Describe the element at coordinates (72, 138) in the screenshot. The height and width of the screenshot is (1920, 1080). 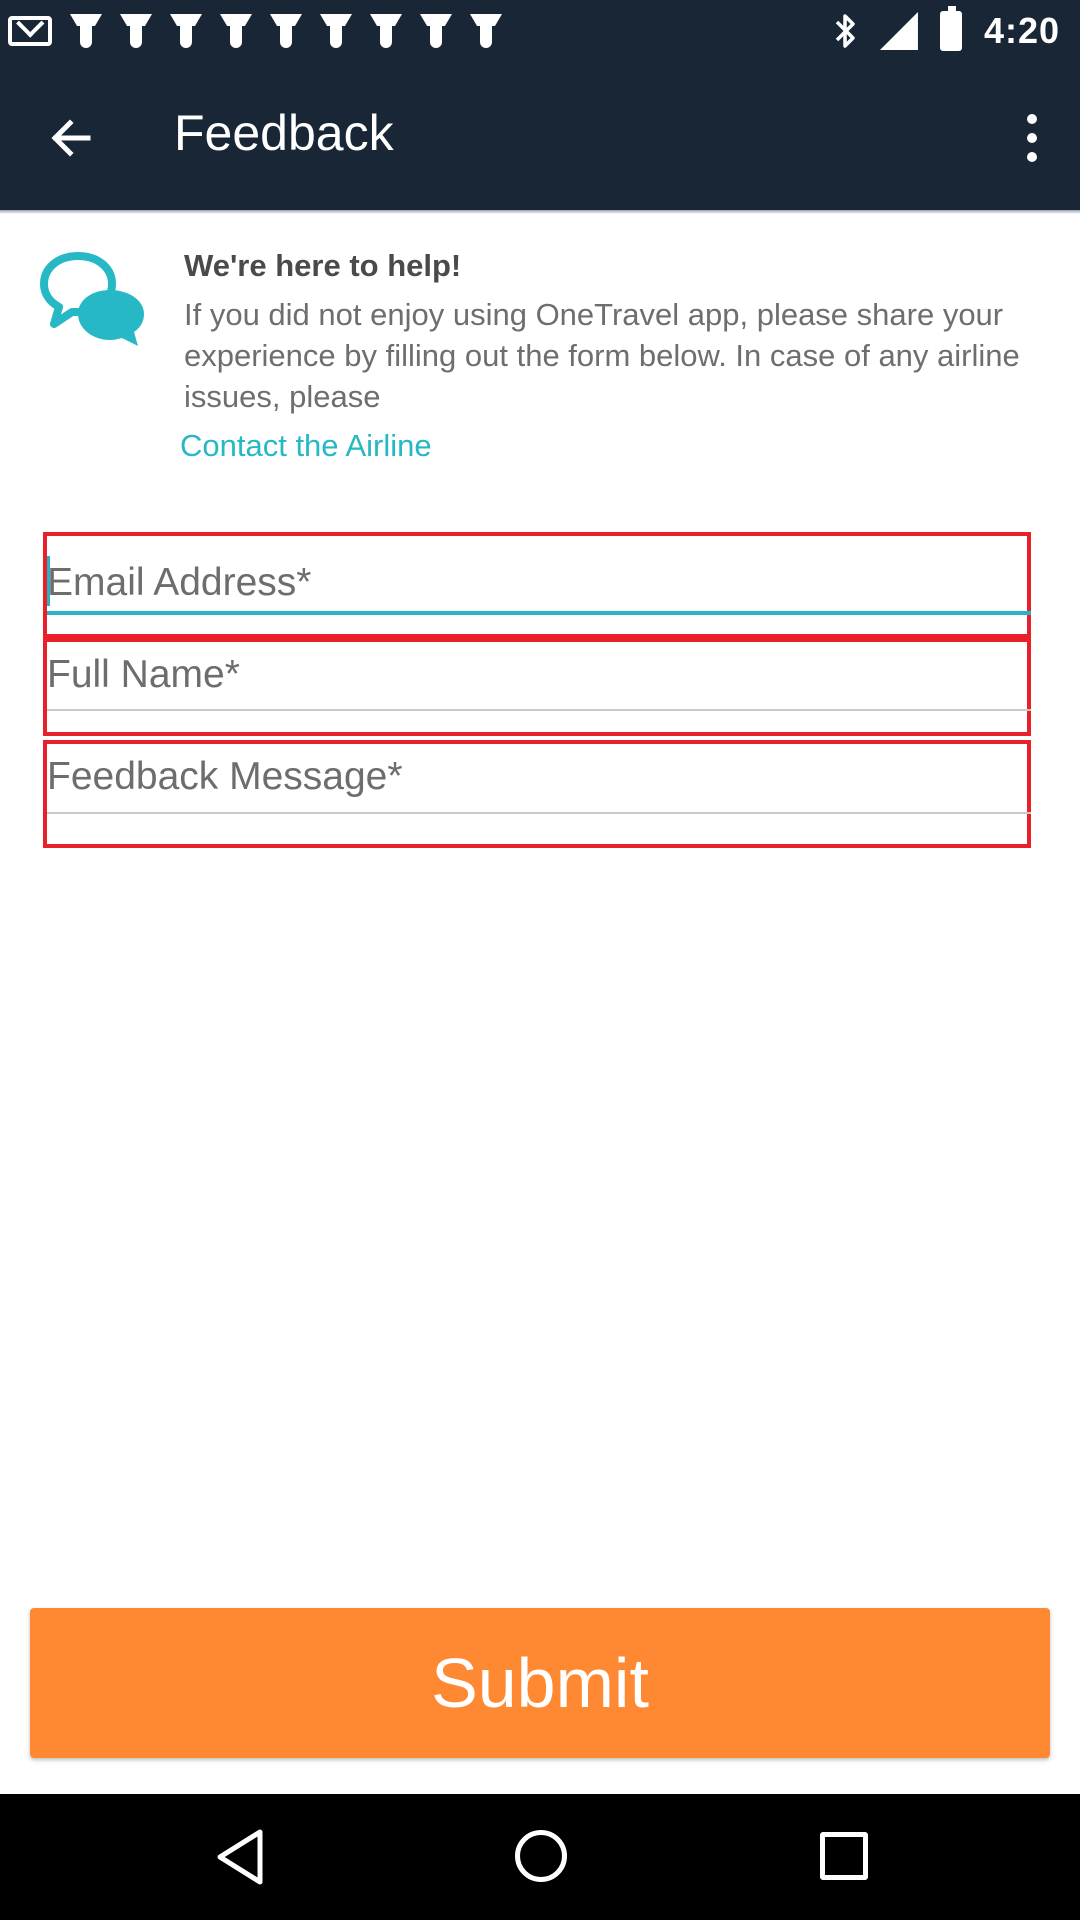
I see `arrow-back-icon` at that location.